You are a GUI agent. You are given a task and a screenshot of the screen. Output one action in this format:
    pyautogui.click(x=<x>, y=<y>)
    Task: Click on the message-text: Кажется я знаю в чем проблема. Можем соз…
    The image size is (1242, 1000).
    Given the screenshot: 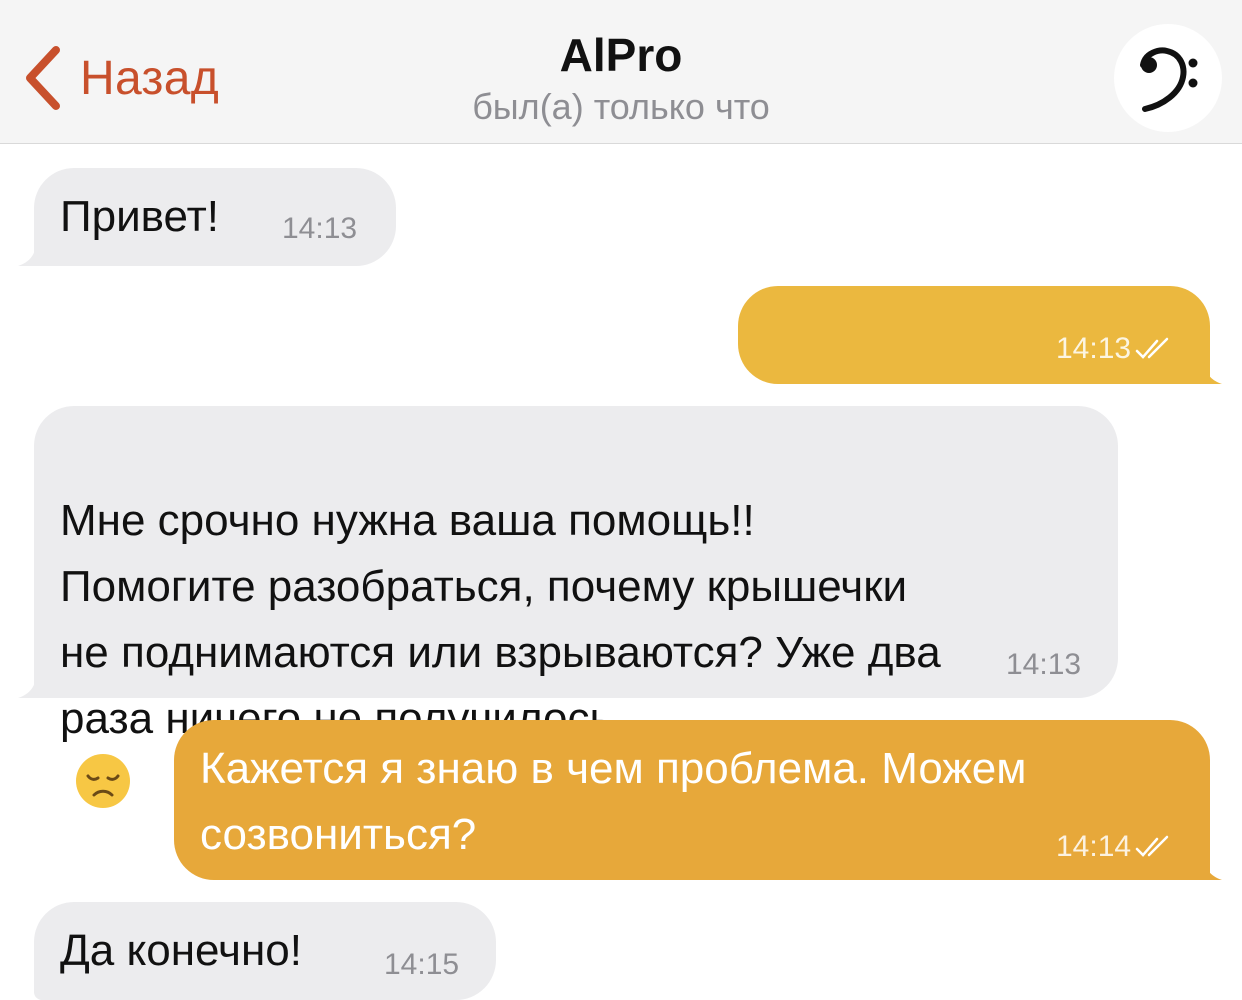 What is the action you would take?
    pyautogui.click(x=613, y=801)
    